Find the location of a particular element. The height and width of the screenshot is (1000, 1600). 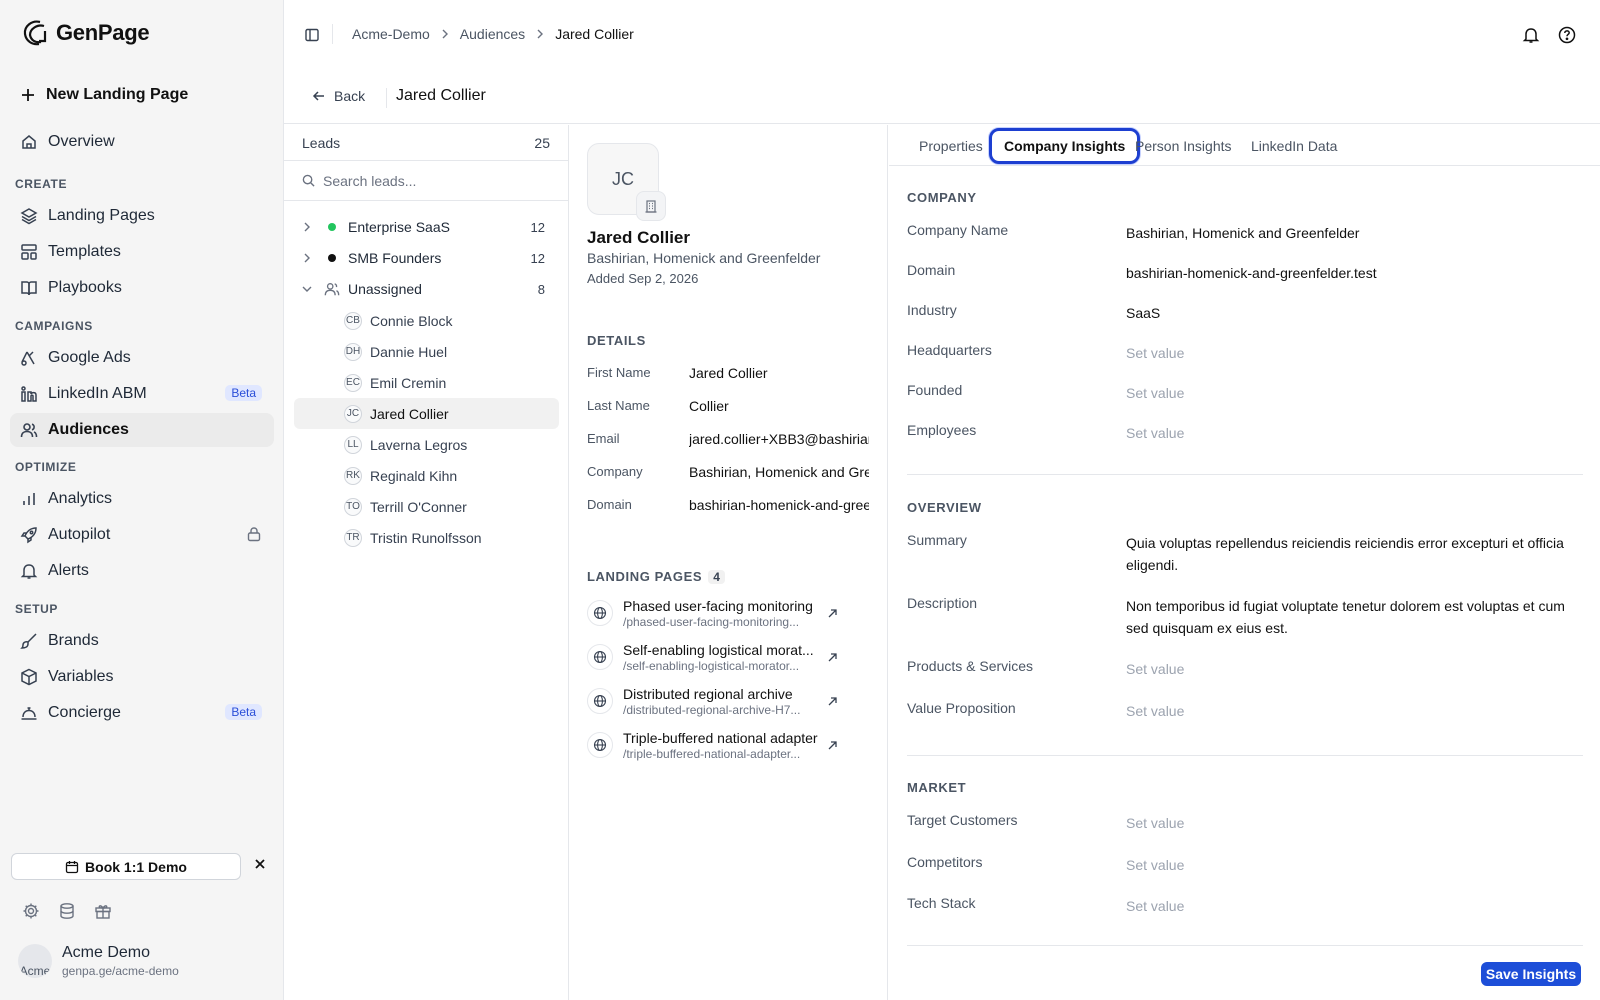

detail-value: bashirian-homenick-and-greenfelder.test is located at coordinates (779, 505).